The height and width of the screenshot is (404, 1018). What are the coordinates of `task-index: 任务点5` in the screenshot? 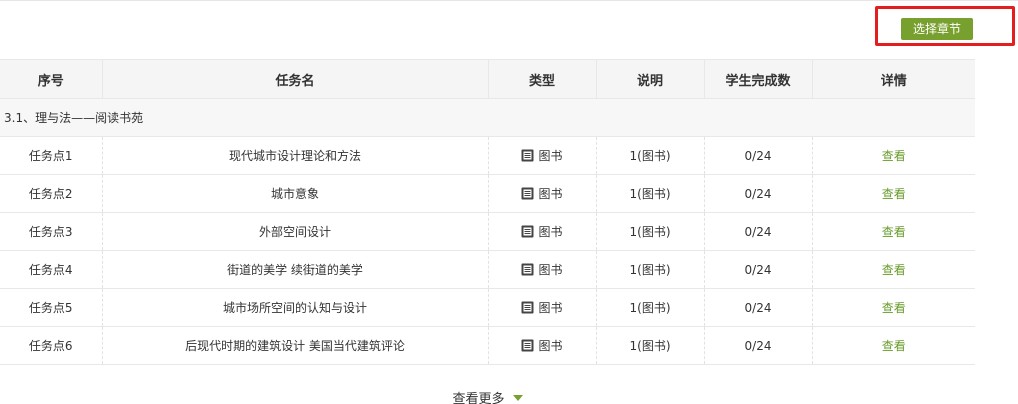 It's located at (51, 307).